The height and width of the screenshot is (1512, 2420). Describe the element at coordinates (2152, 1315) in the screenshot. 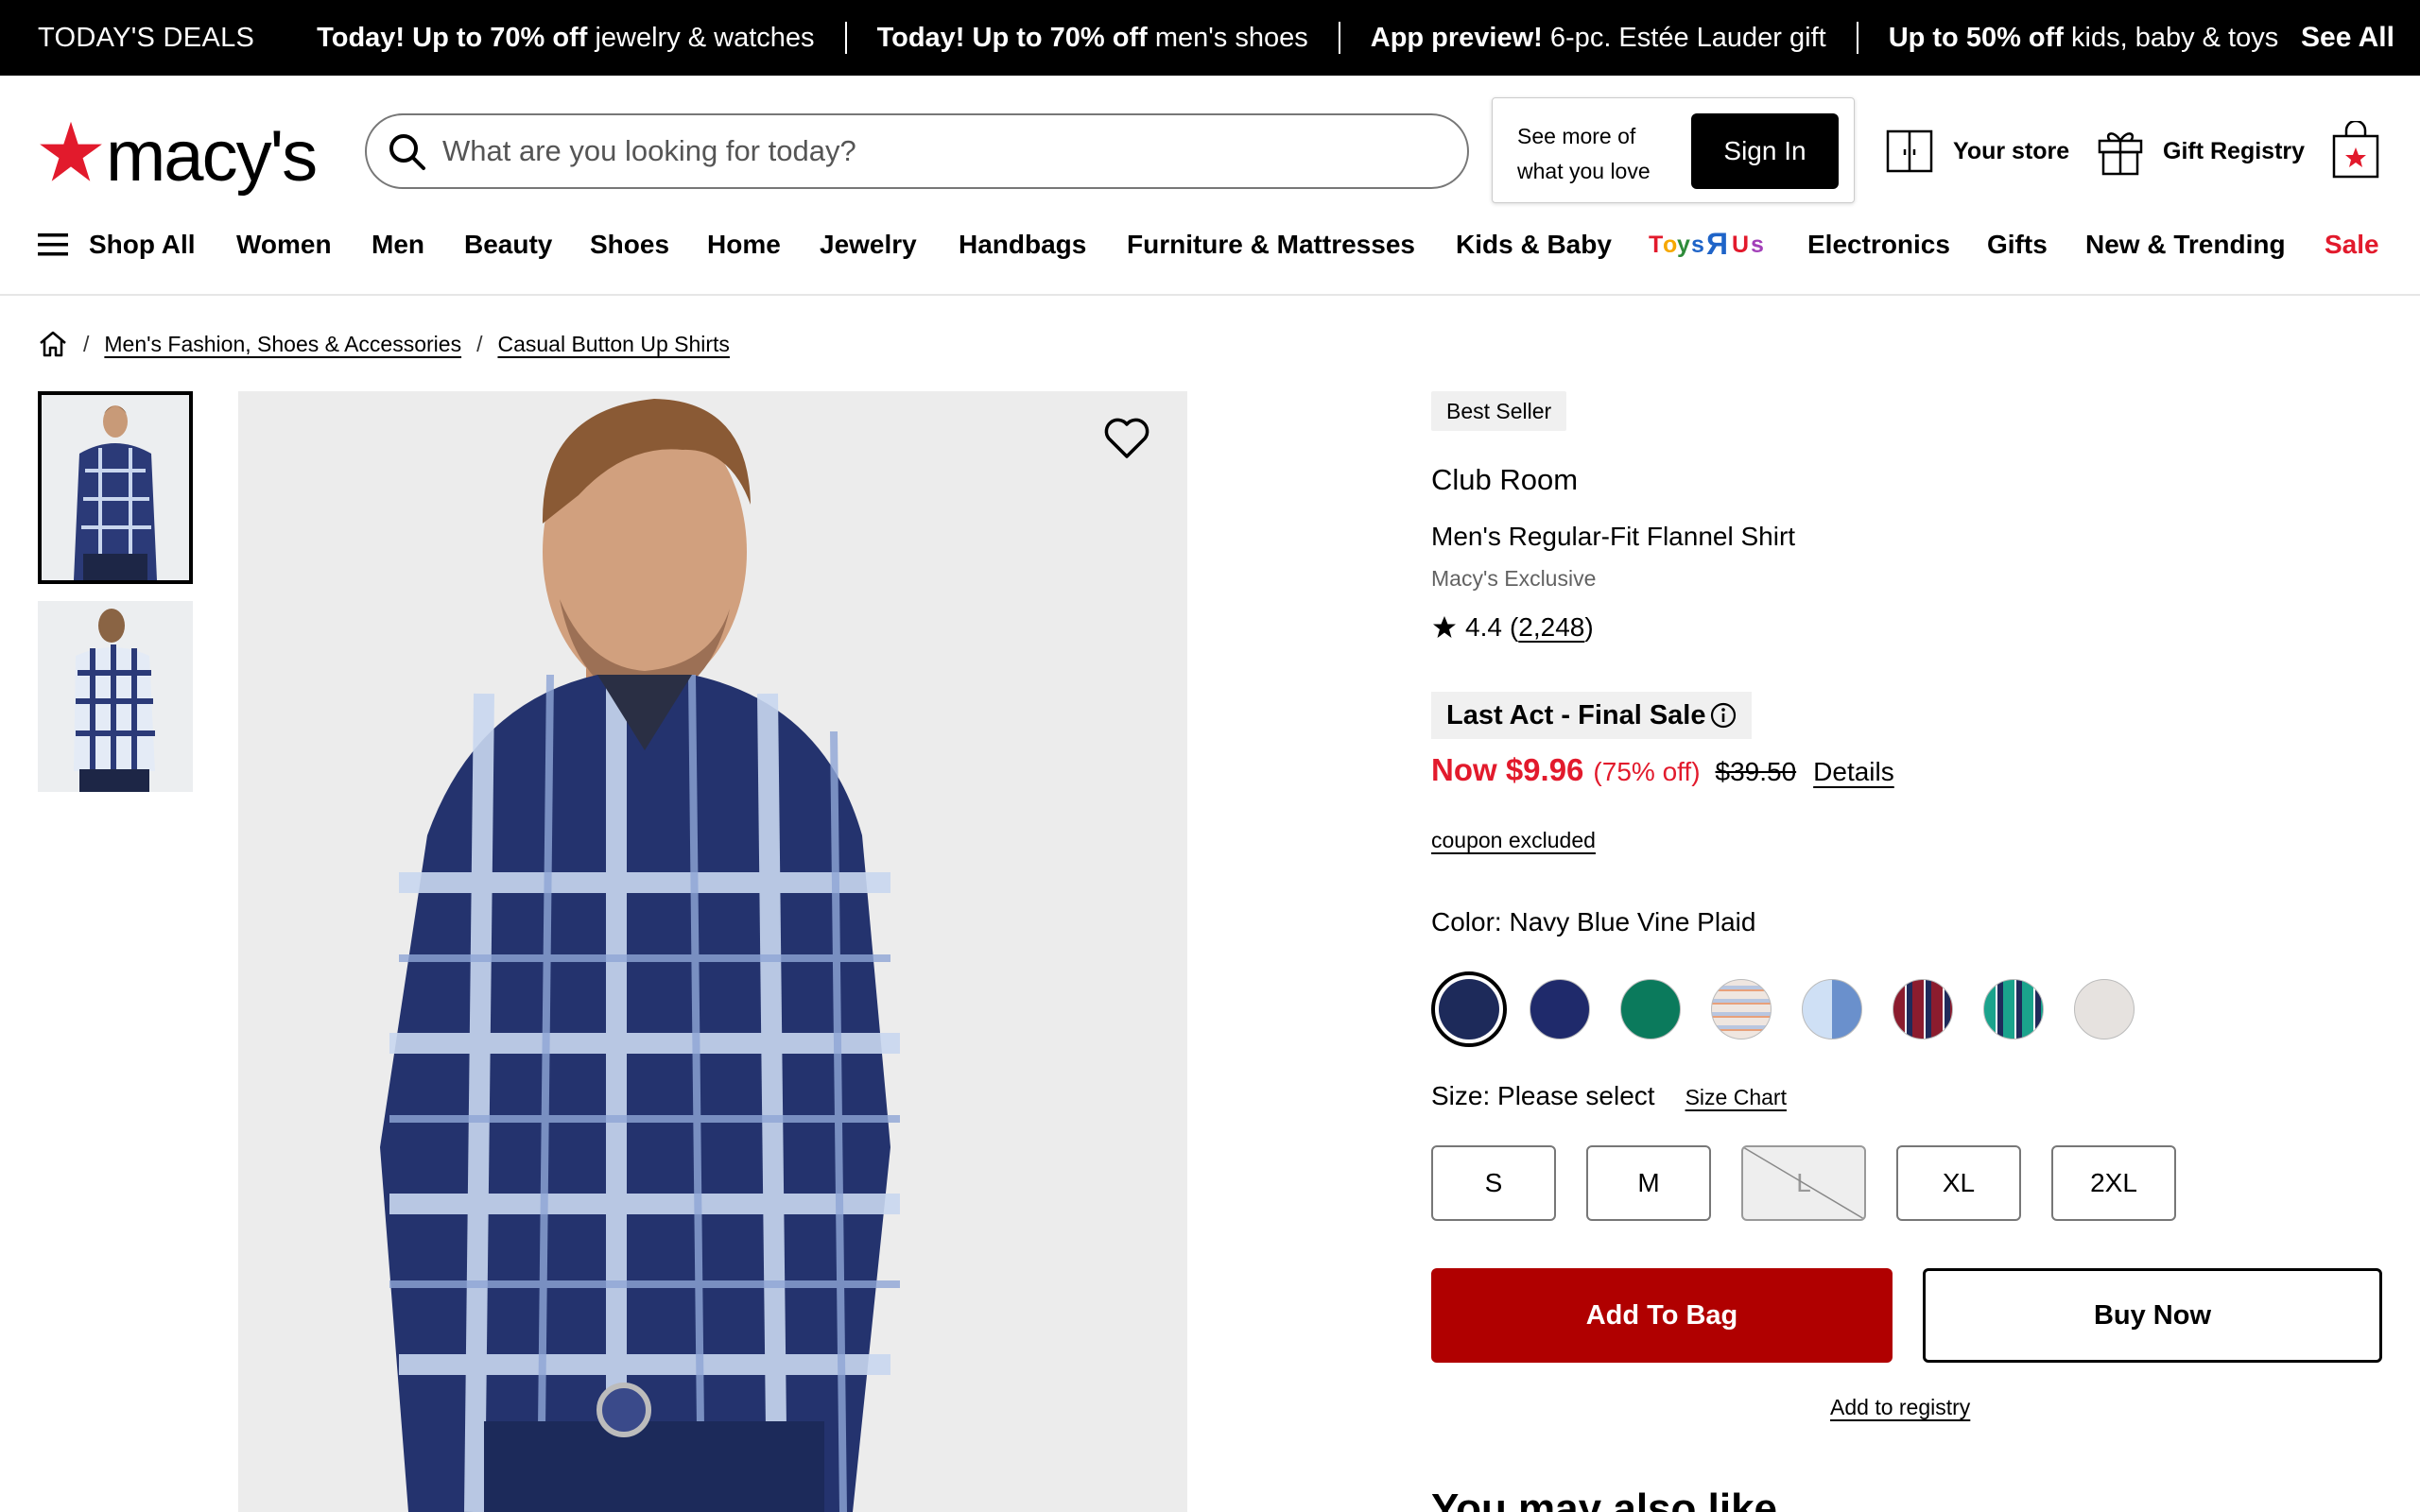

I see `buy-now-button: Buy Now` at that location.